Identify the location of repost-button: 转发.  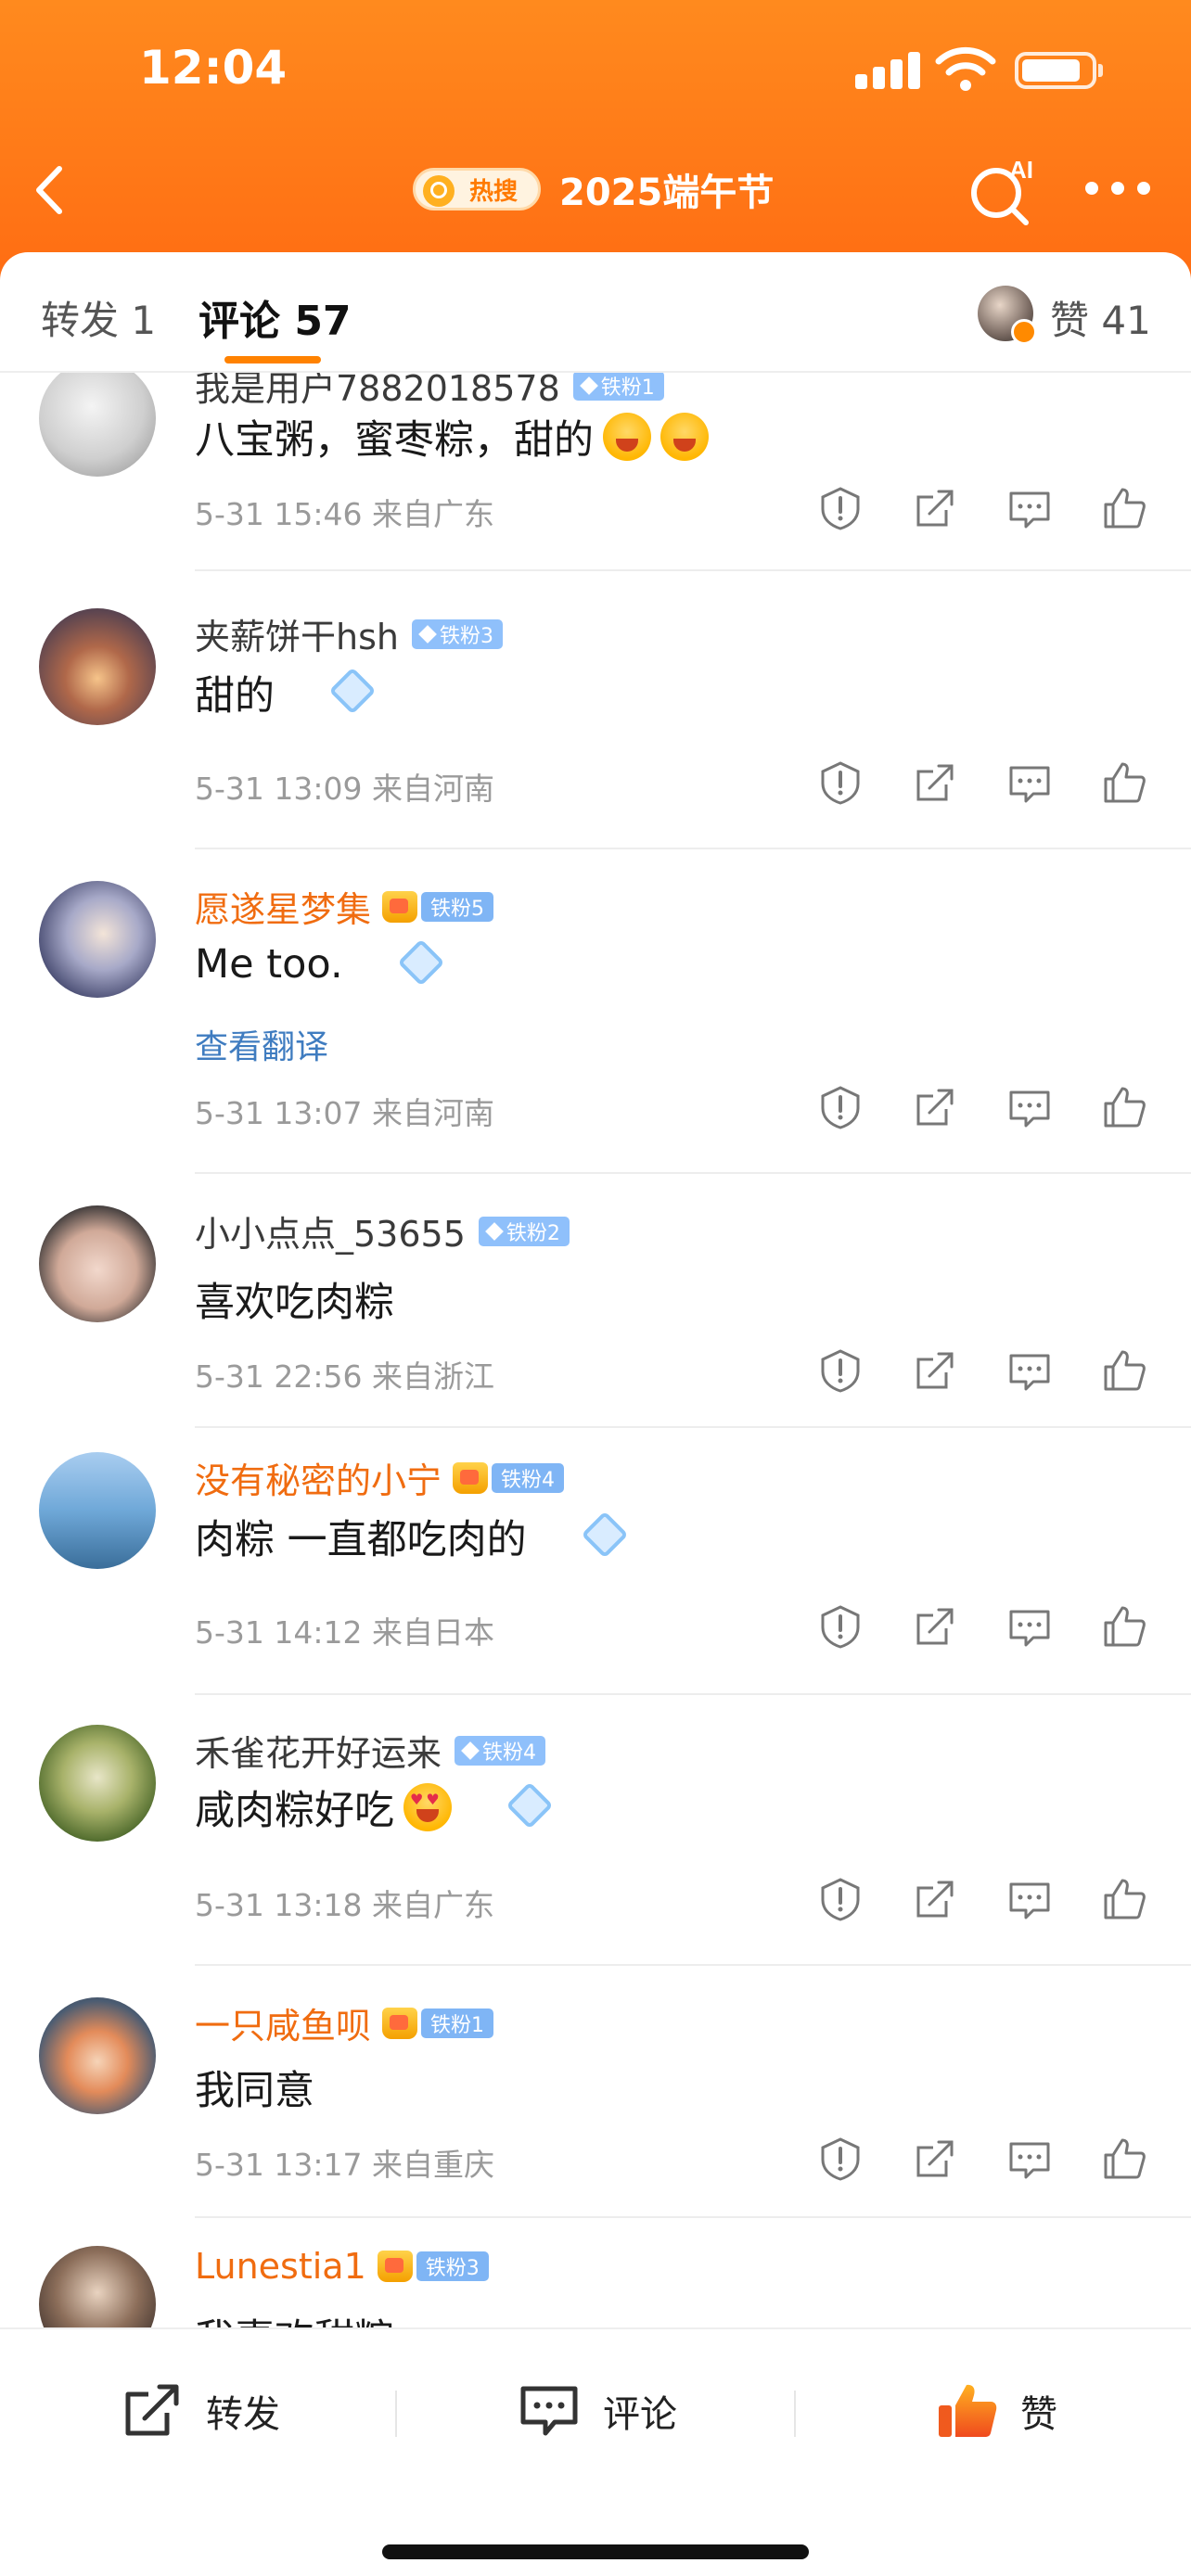
(200, 2411).